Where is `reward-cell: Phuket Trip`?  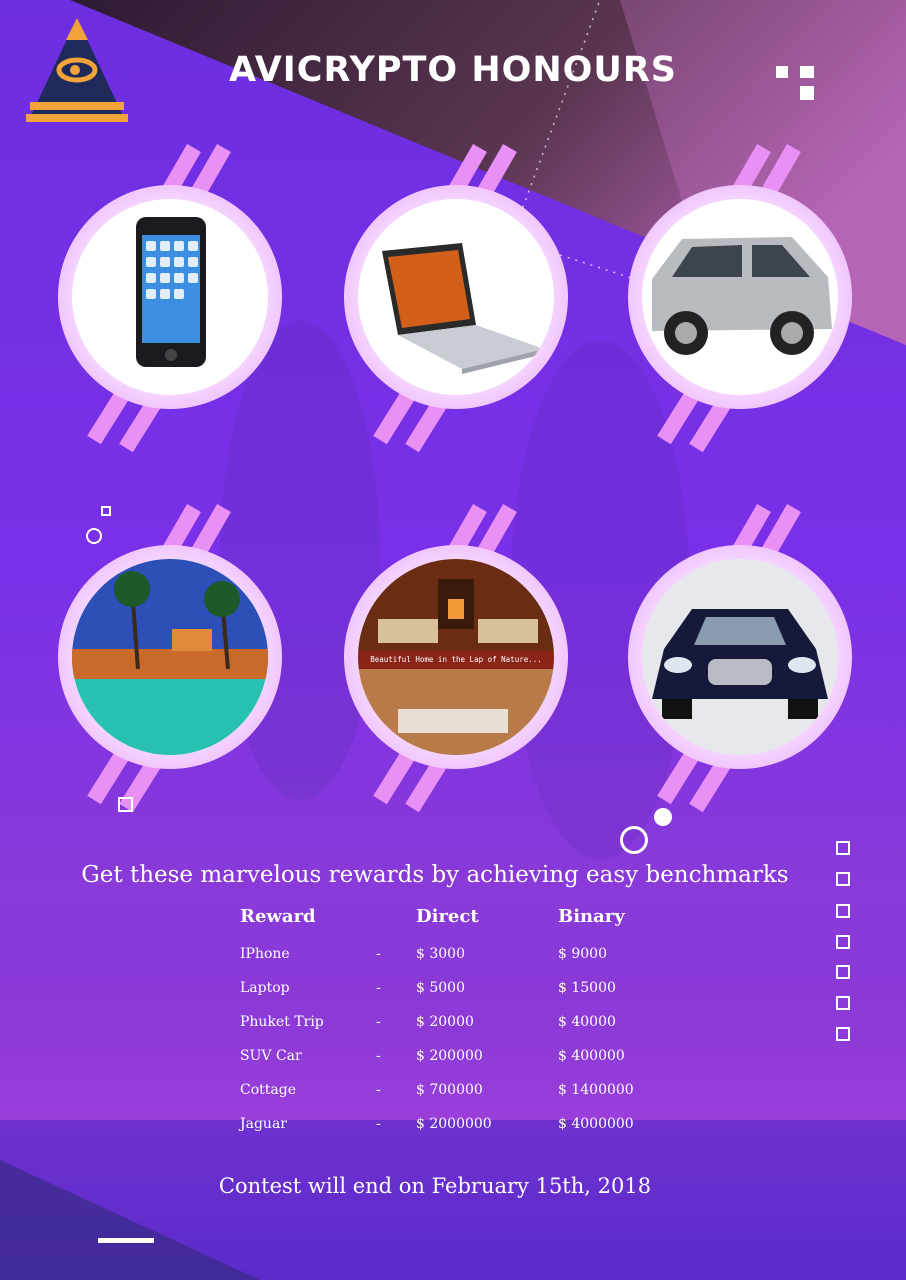
reward-cell: Phuket Trip is located at coordinates (282, 1022).